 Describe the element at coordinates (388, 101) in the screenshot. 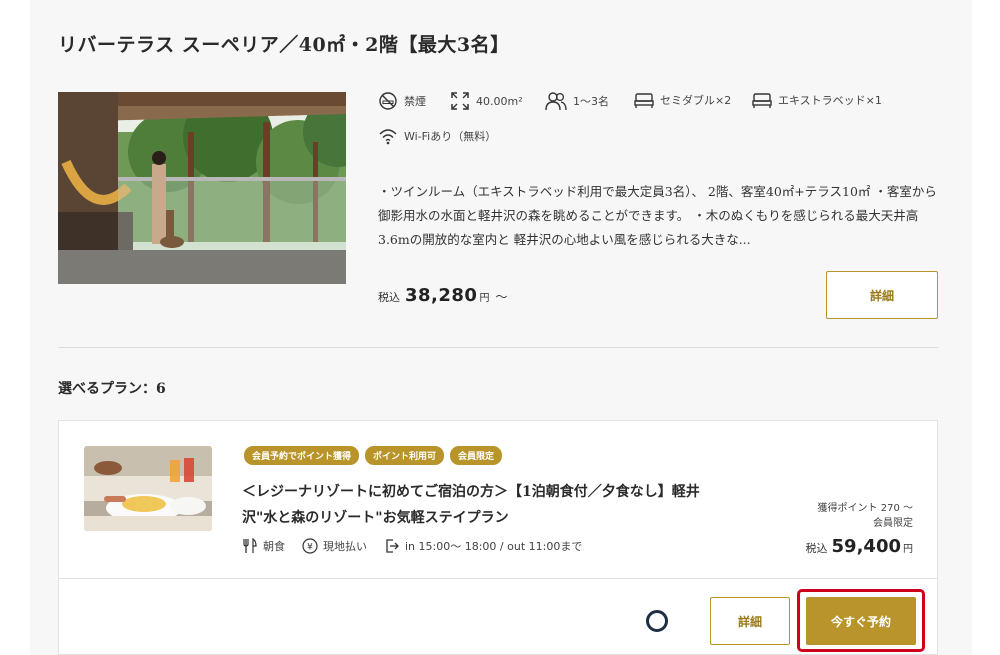

I see `no-smoking-icon` at that location.